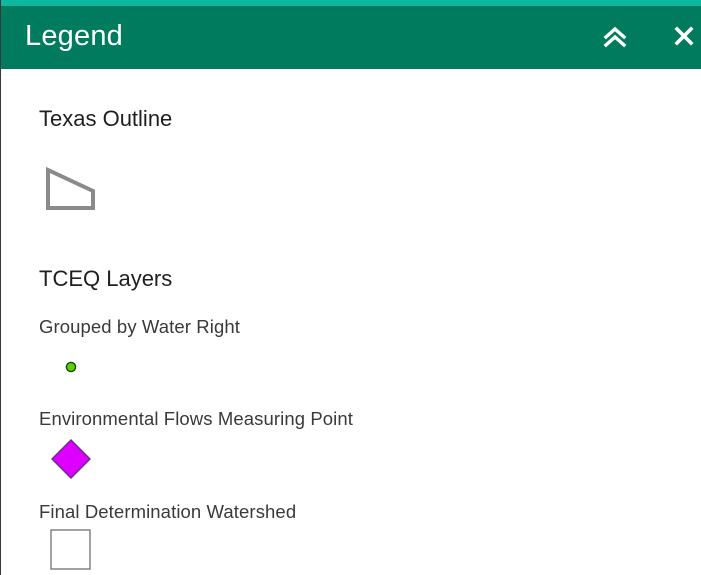 The image size is (701, 575). I want to click on panel-header: Legend, so click(351, 34).